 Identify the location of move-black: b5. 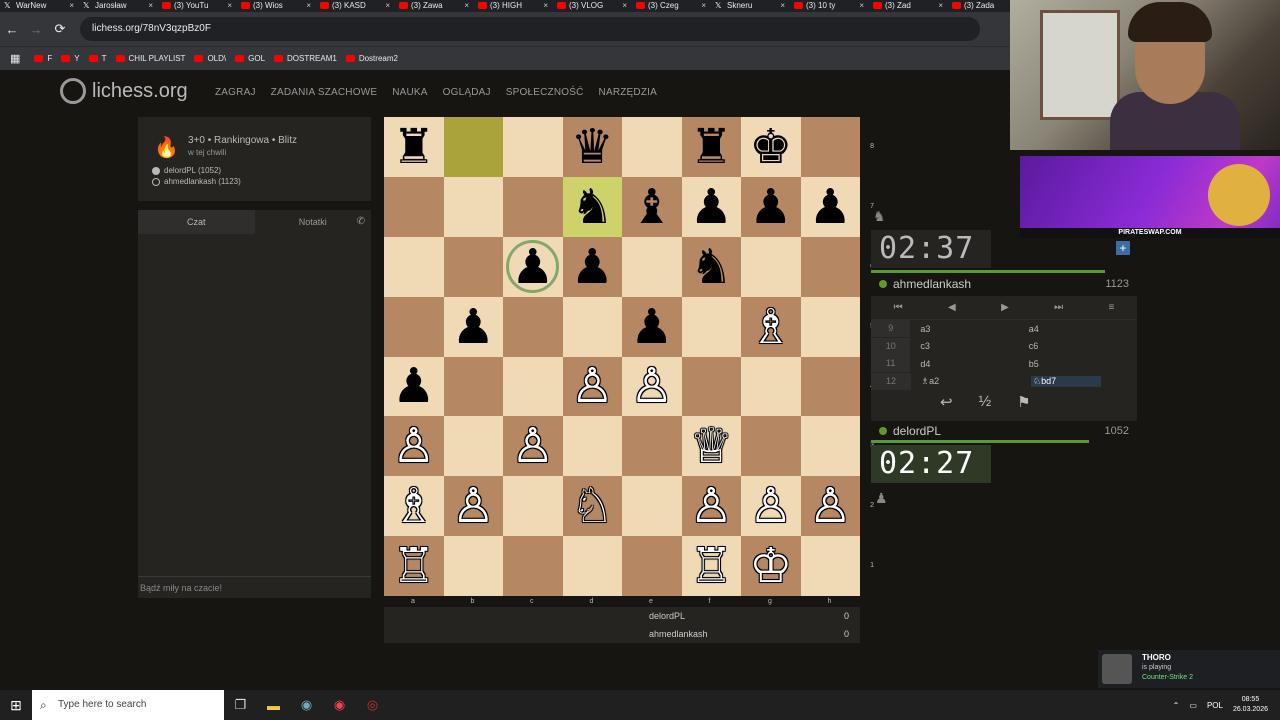
(1083, 364).